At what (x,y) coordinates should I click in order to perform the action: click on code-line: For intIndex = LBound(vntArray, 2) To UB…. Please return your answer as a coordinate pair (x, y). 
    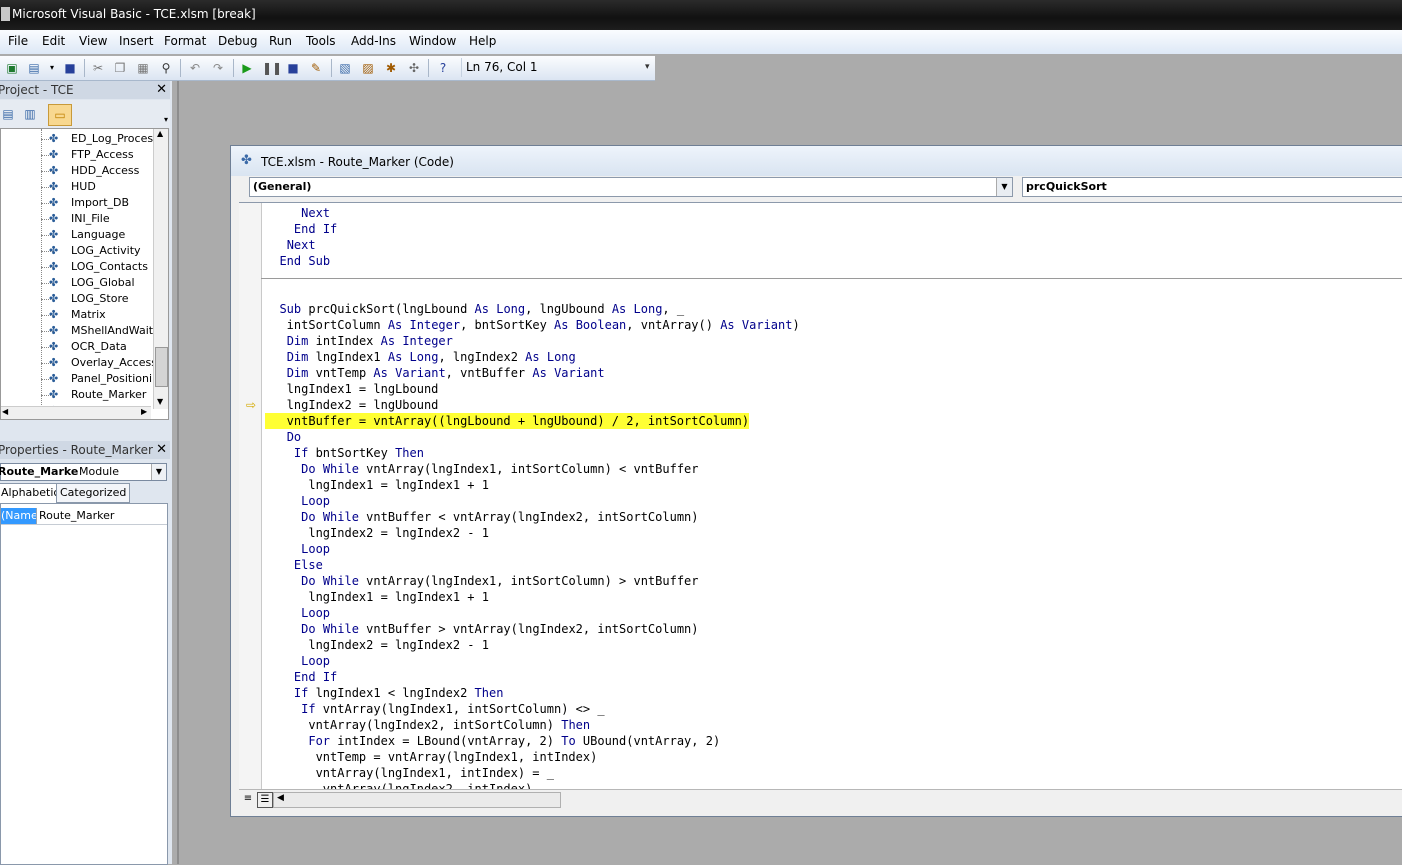
    Looking at the image, I should click on (492, 741).